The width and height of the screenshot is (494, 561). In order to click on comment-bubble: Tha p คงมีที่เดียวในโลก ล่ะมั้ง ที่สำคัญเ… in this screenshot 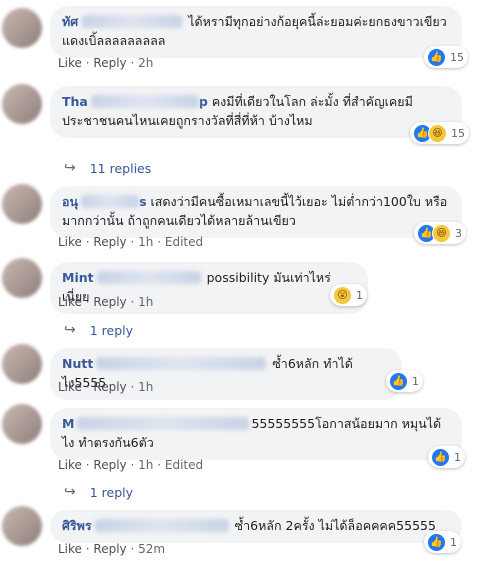, I will do `click(256, 112)`.